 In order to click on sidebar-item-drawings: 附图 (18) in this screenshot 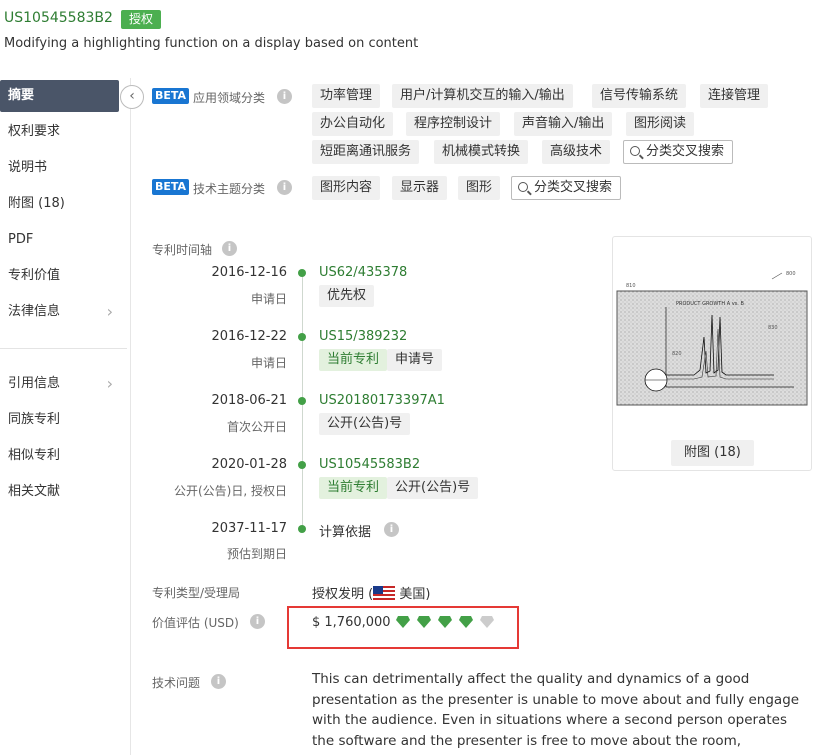, I will do `click(59, 204)`.